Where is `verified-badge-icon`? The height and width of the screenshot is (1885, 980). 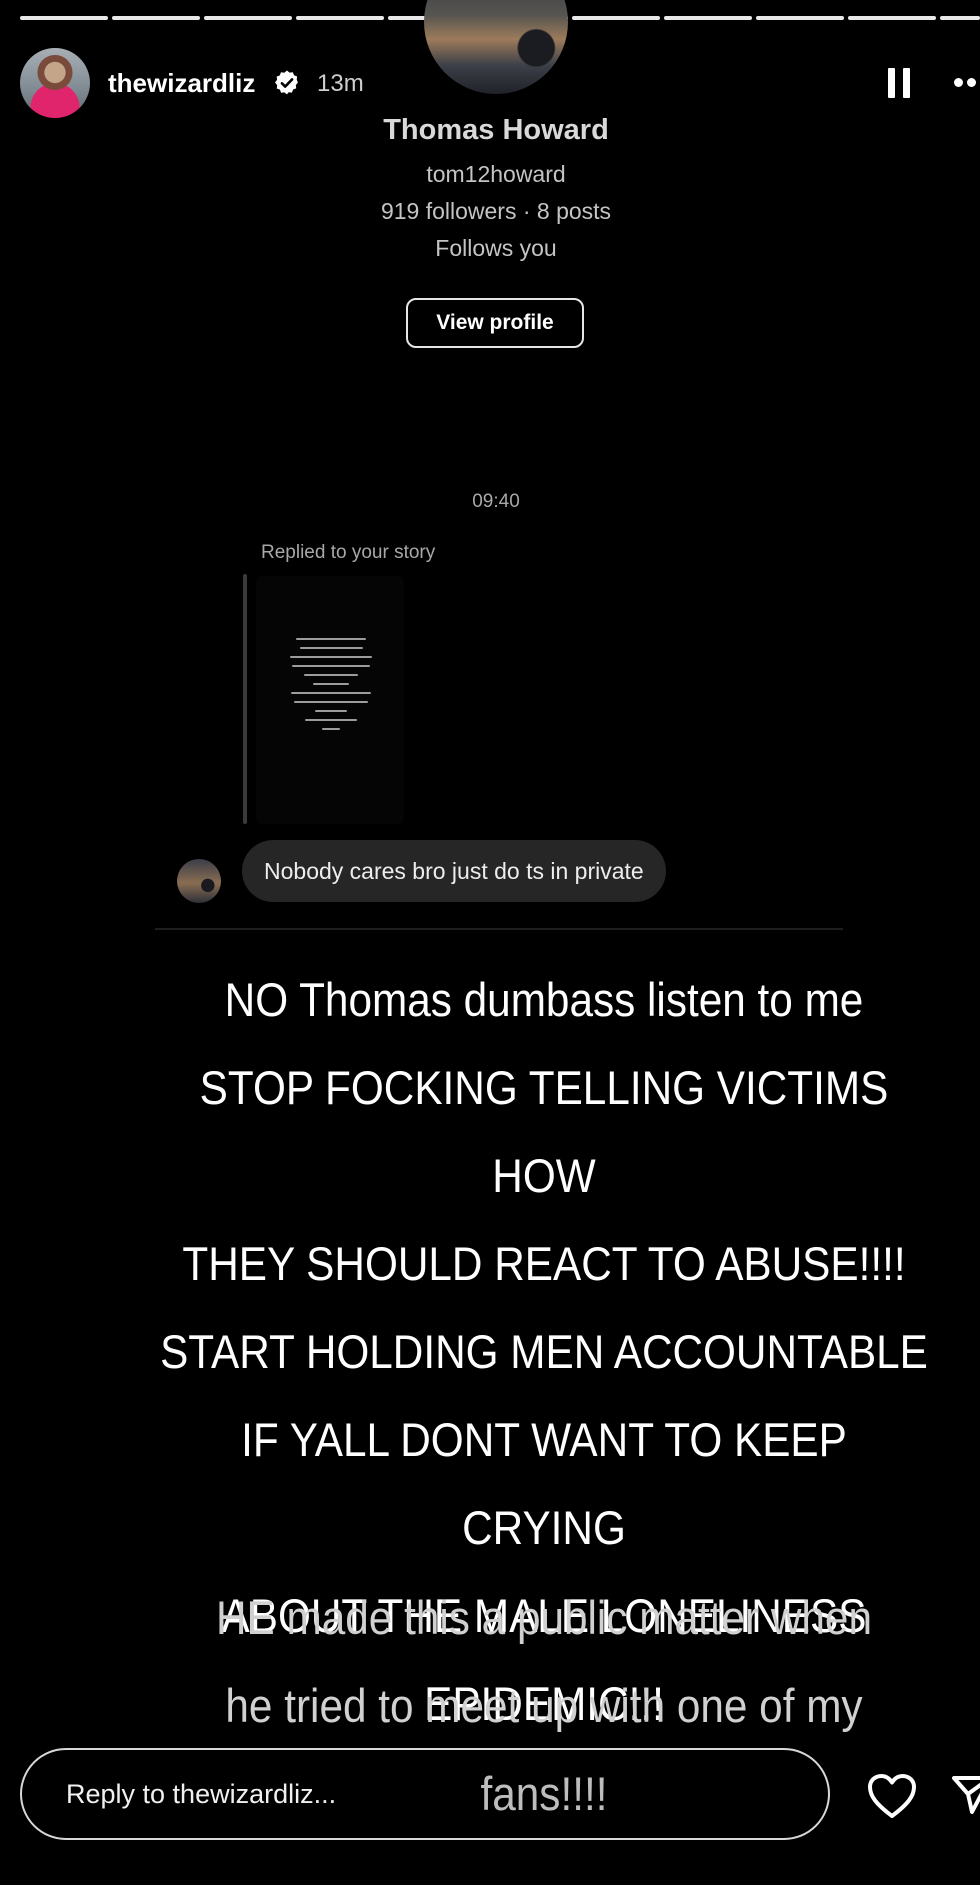
verified-badge-icon is located at coordinates (286, 82).